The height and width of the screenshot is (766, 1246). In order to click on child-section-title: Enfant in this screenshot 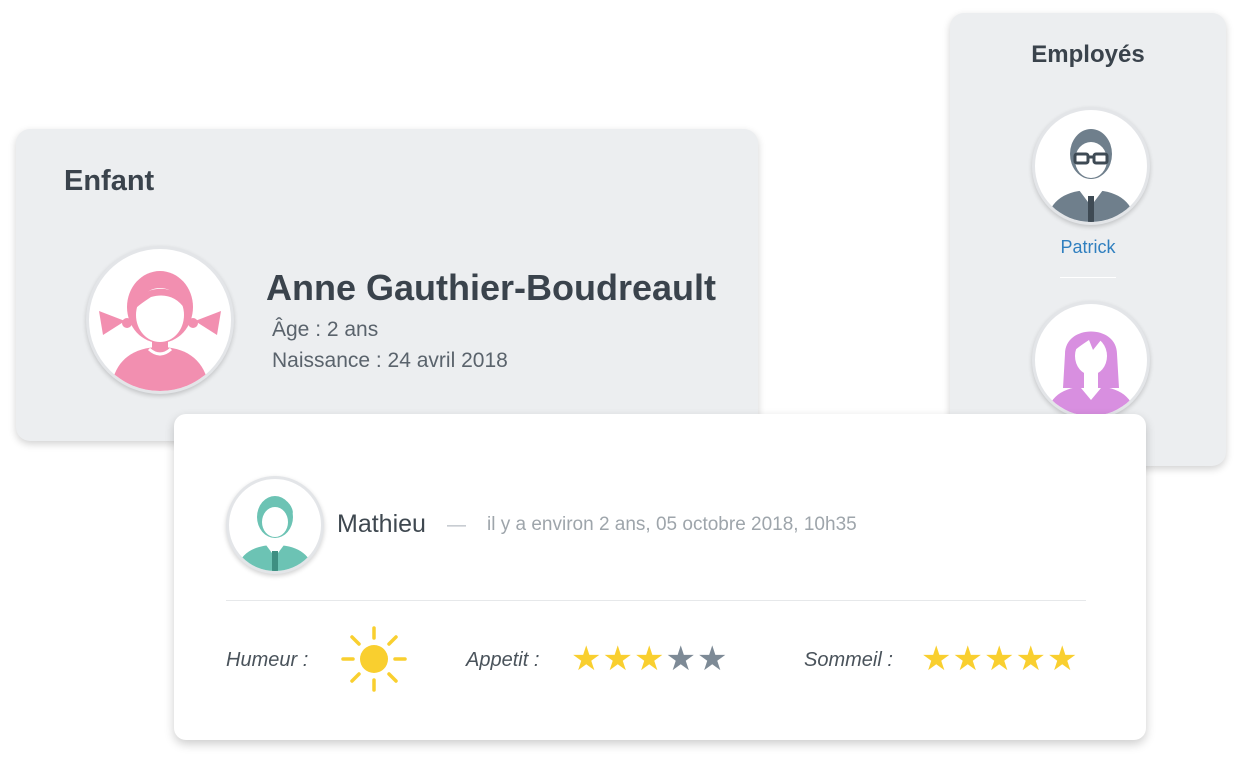, I will do `click(109, 181)`.